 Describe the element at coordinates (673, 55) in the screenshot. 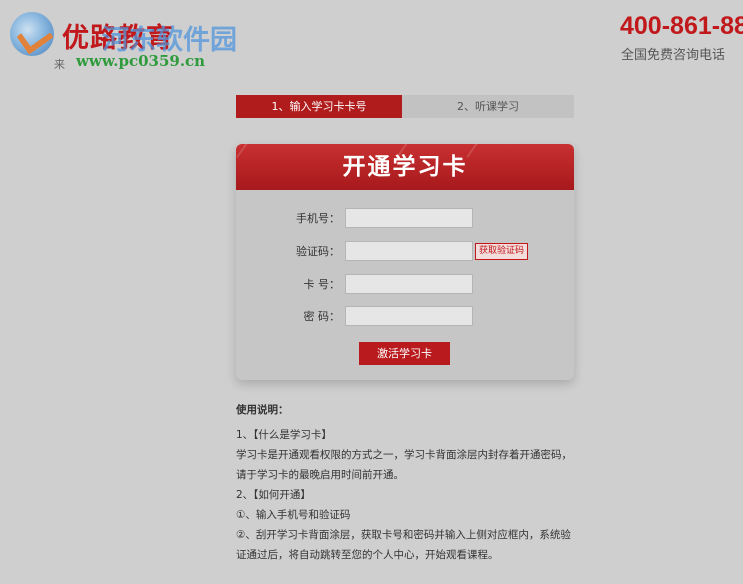

I see `hotline-caption: 全国免费咨询电话` at that location.